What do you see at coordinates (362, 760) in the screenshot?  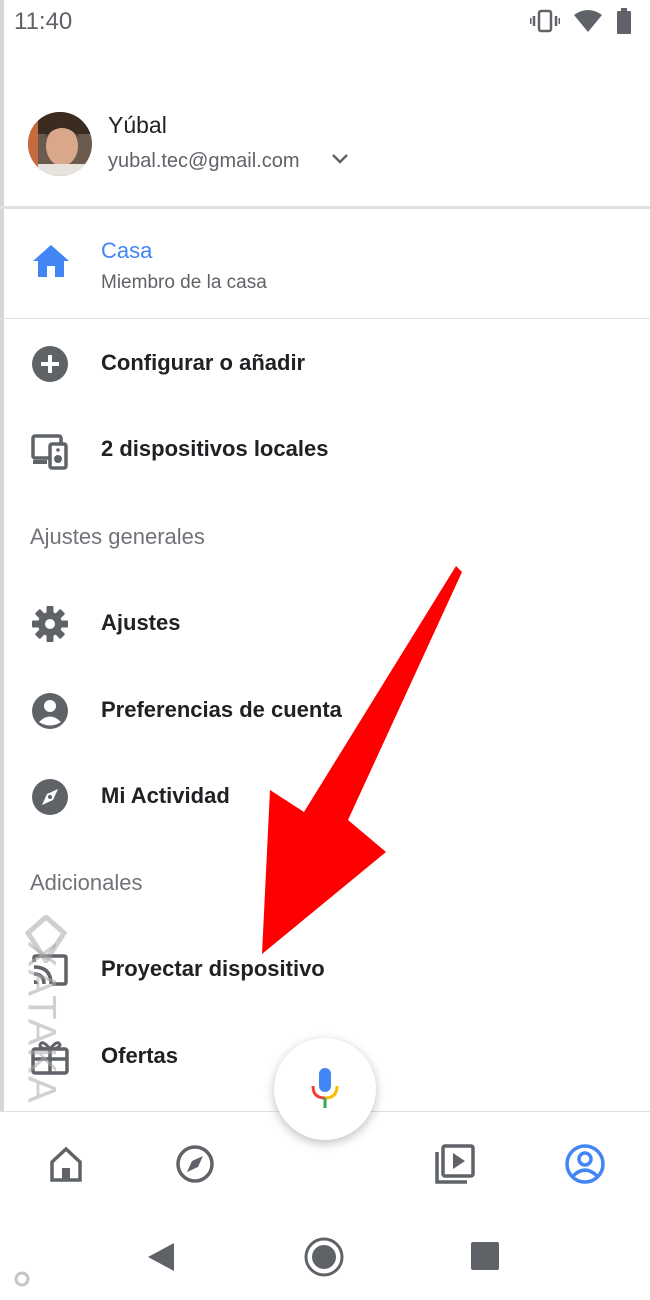 I see `red-arrow-annotation` at bounding box center [362, 760].